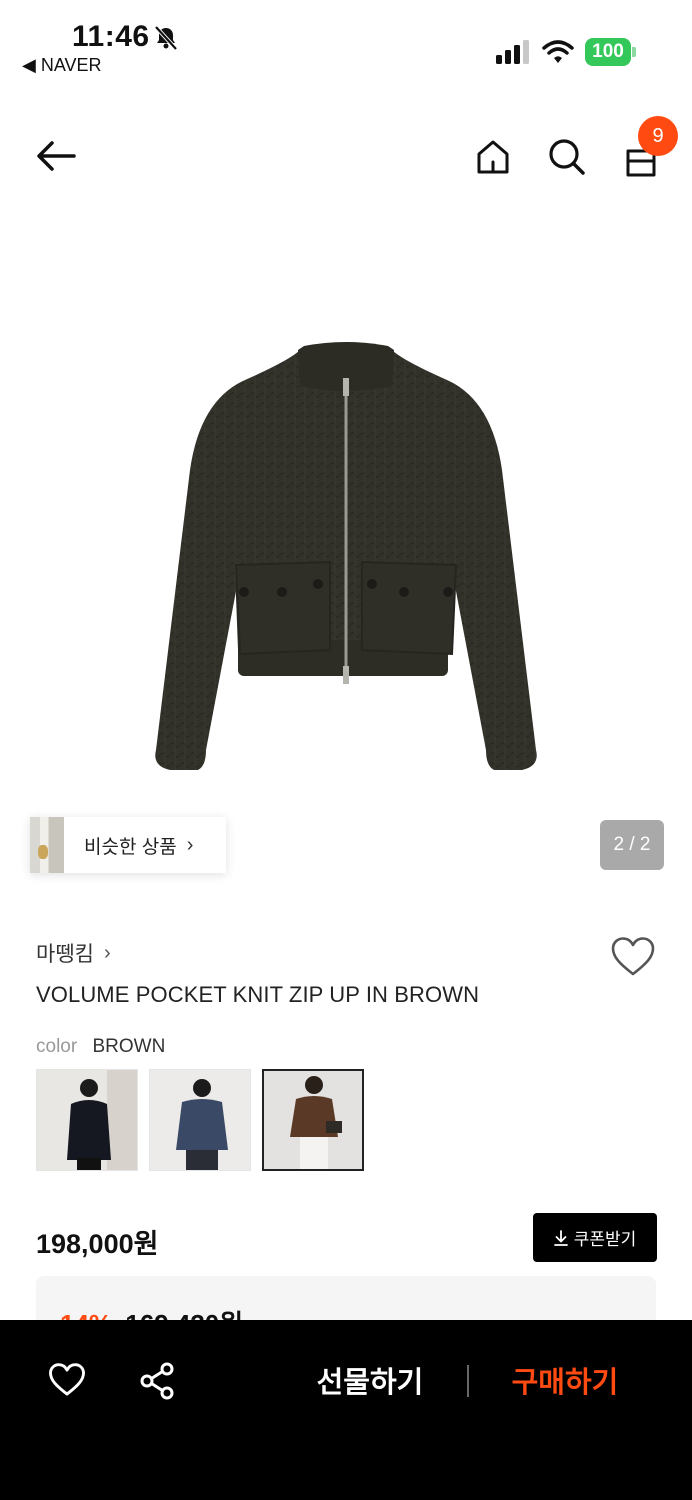 The image size is (692, 1500). What do you see at coordinates (313, 1120) in the screenshot?
I see `color-swatch-brown` at bounding box center [313, 1120].